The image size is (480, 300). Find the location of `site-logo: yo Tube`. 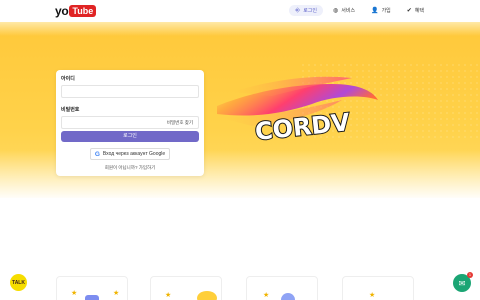

site-logo: yo Tube is located at coordinates (76, 11).